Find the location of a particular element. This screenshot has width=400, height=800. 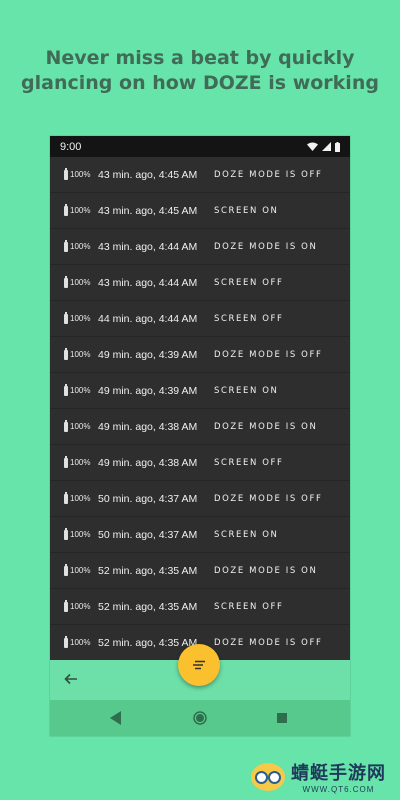

log-row: 100% 43 min. ago, 4:44 AM DOZE MODE IS ON is located at coordinates (200, 247).